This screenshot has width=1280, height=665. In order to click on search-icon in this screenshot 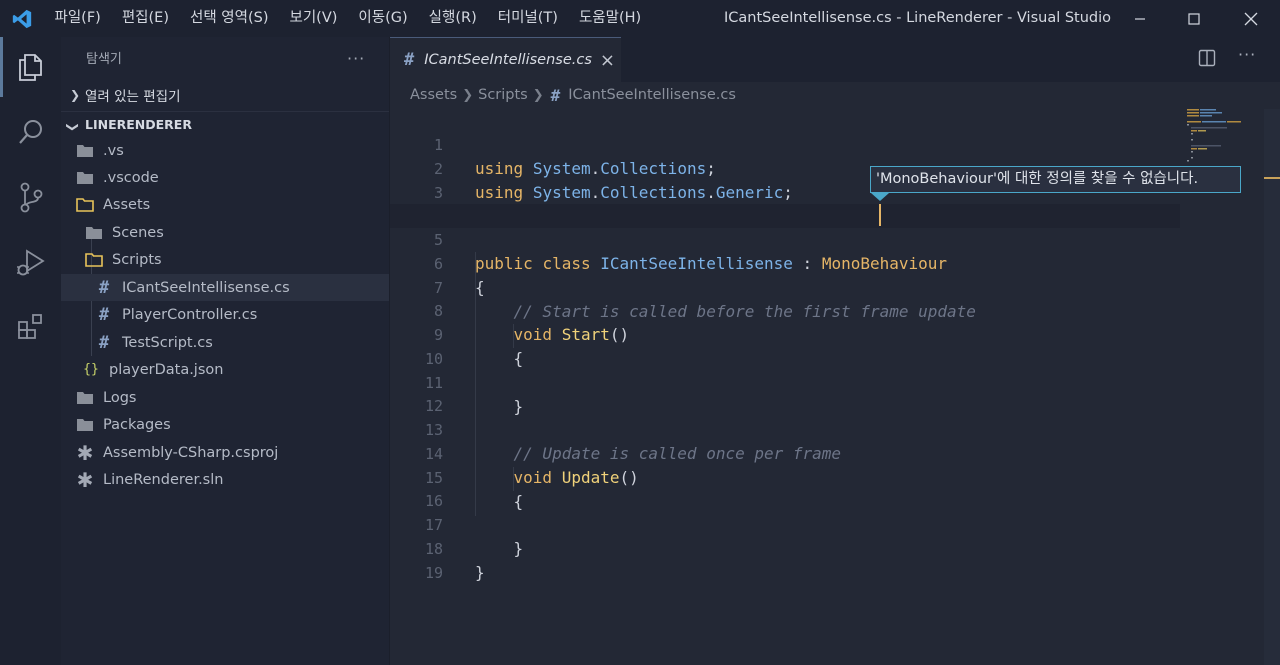, I will do `click(30, 132)`.